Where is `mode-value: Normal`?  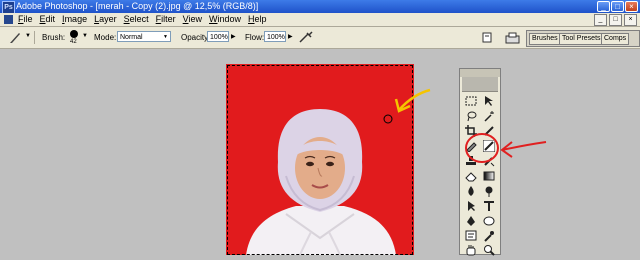 mode-value: Normal is located at coordinates (131, 37).